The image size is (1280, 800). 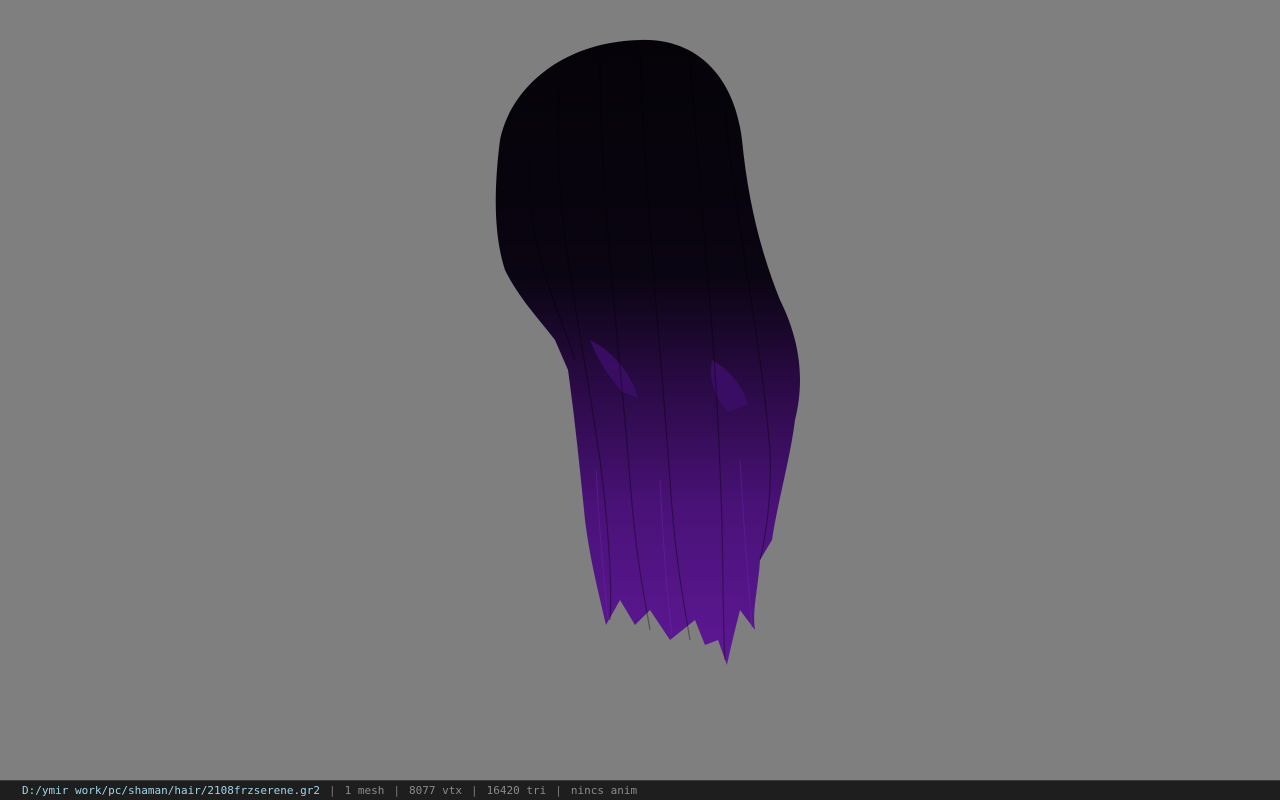 I want to click on animation-status: nincs anim, so click(x=604, y=790).